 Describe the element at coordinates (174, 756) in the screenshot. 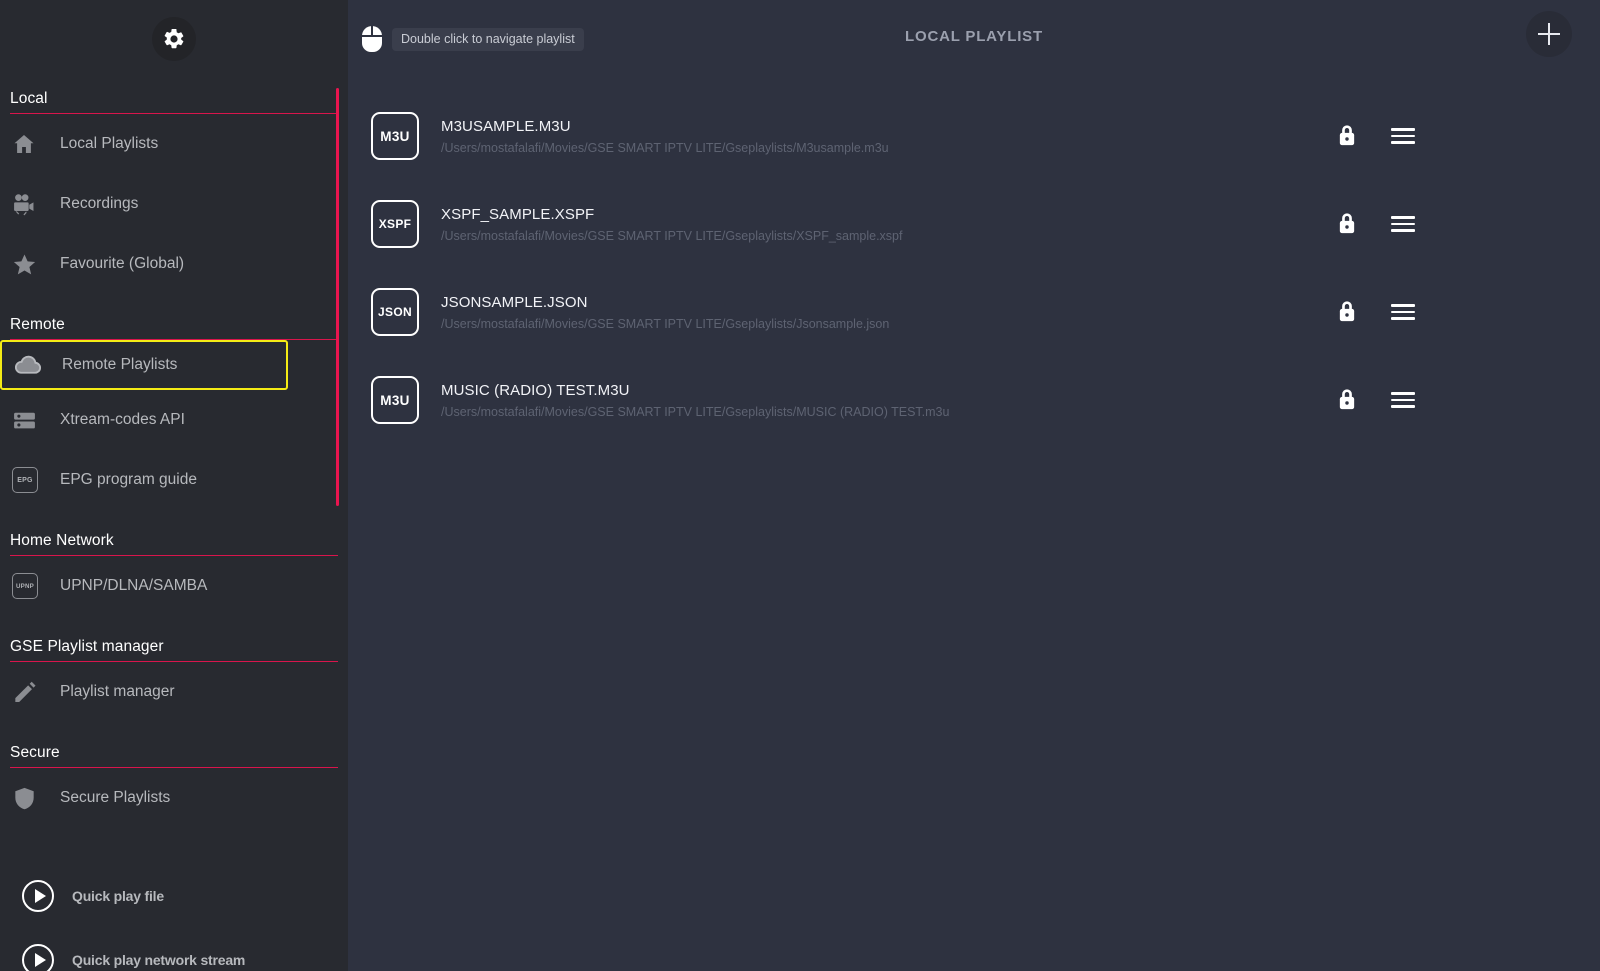

I see `sidebar-section-secure: Secure` at that location.